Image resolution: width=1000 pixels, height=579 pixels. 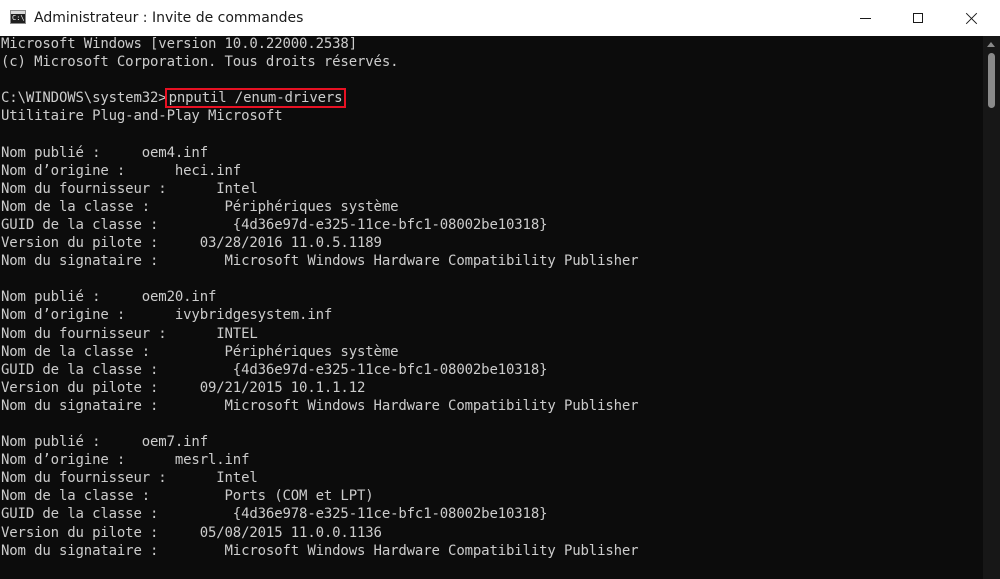 I want to click on console-line: Utilitaire Plug-and-Play Microsoft, so click(x=142, y=116).